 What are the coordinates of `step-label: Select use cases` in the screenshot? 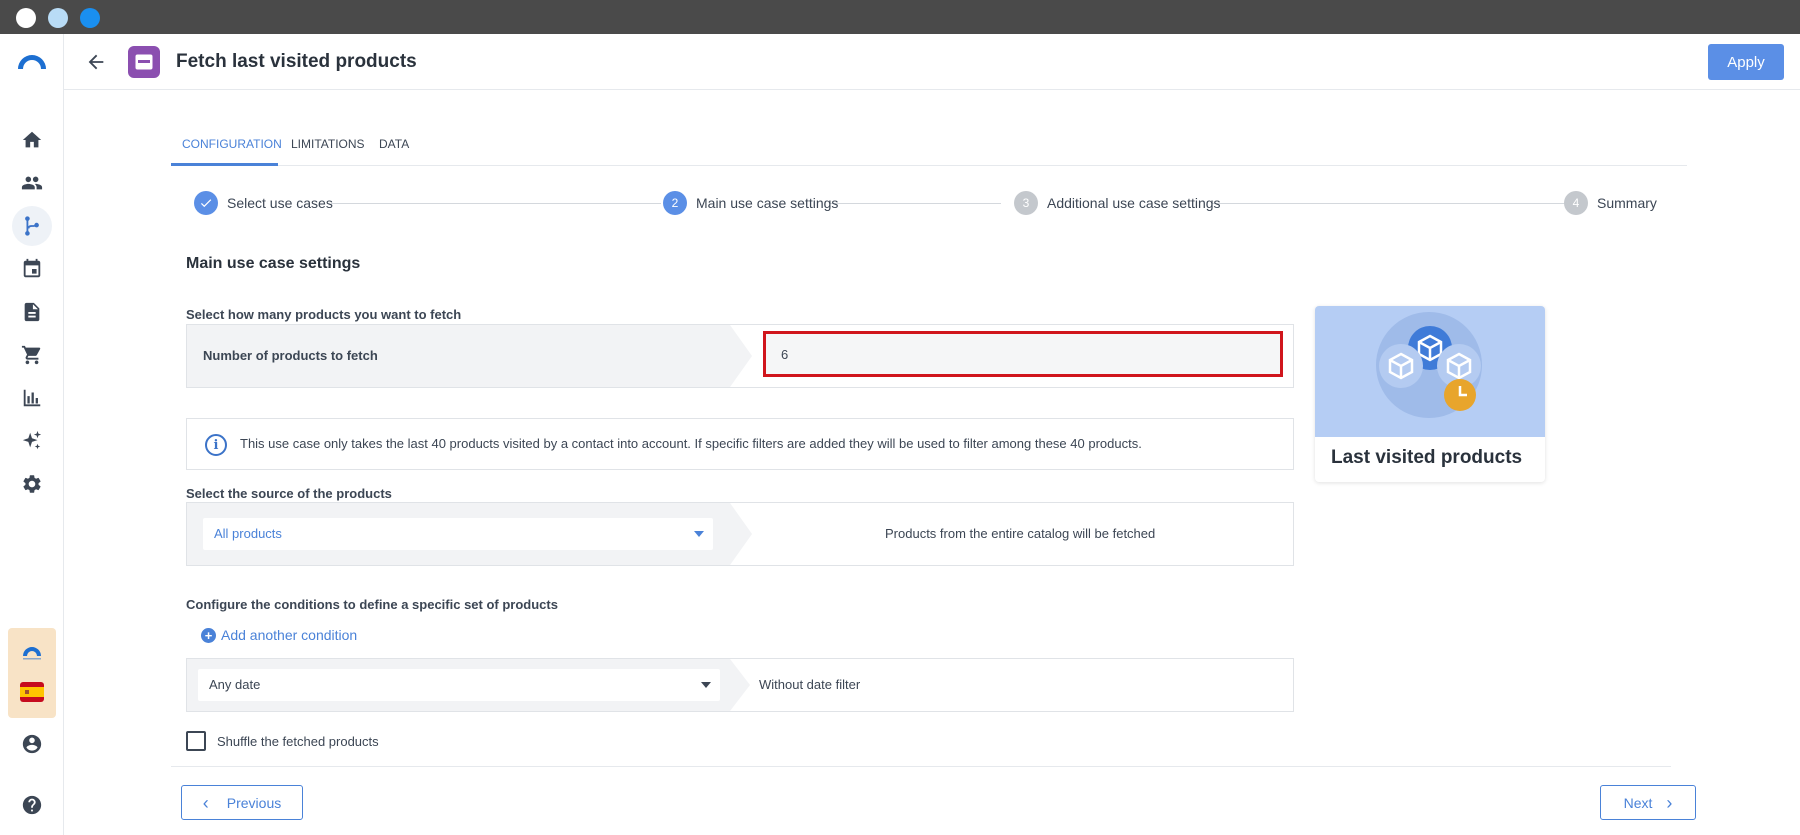 It's located at (280, 203).